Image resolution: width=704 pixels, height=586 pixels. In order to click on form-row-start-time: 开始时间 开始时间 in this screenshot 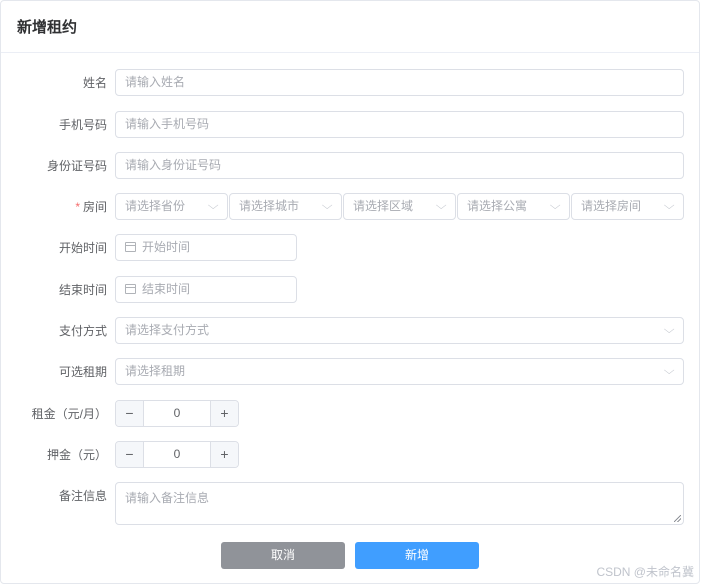, I will do `click(350, 248)`.